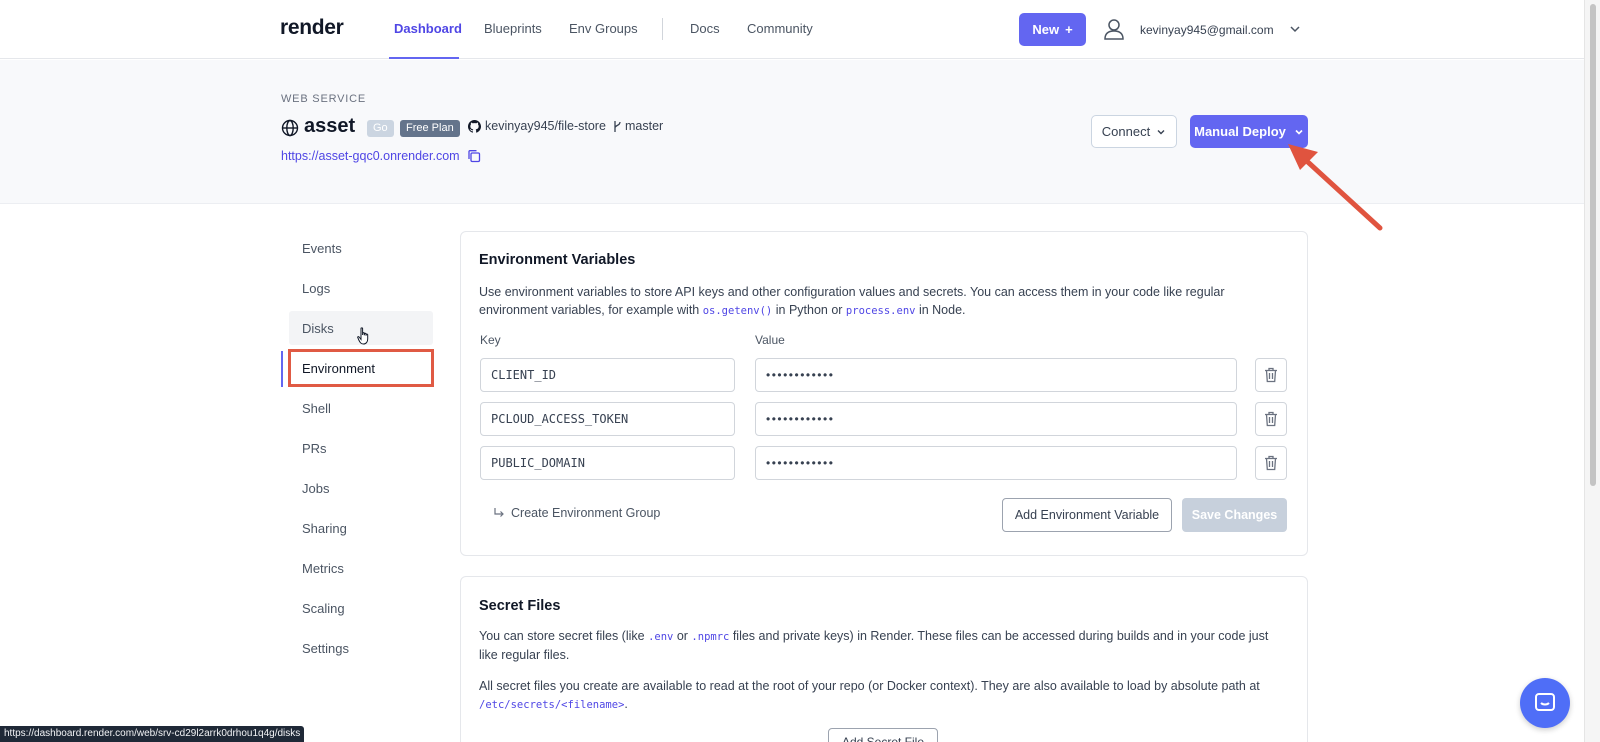 This screenshot has height=742, width=1600. Describe the element at coordinates (1046, 29) in the screenshot. I see `new-button-label: New` at that location.